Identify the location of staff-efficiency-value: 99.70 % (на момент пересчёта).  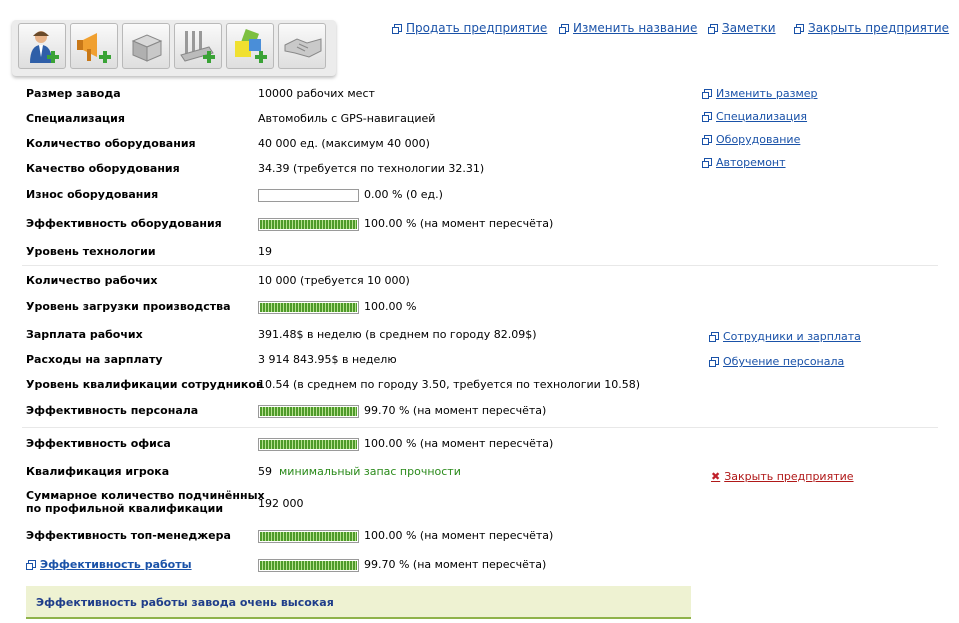
(455, 410).